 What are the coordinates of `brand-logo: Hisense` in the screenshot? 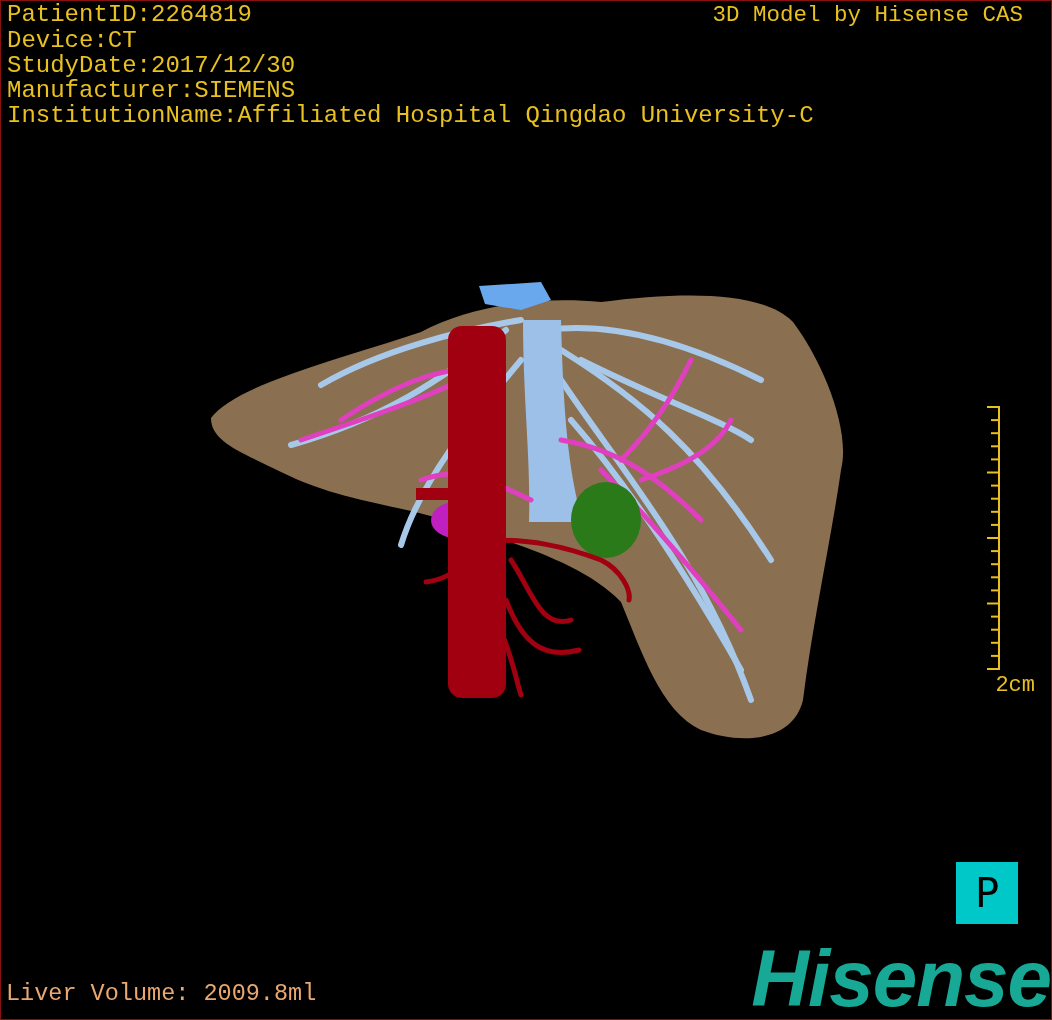 It's located at (901, 981).